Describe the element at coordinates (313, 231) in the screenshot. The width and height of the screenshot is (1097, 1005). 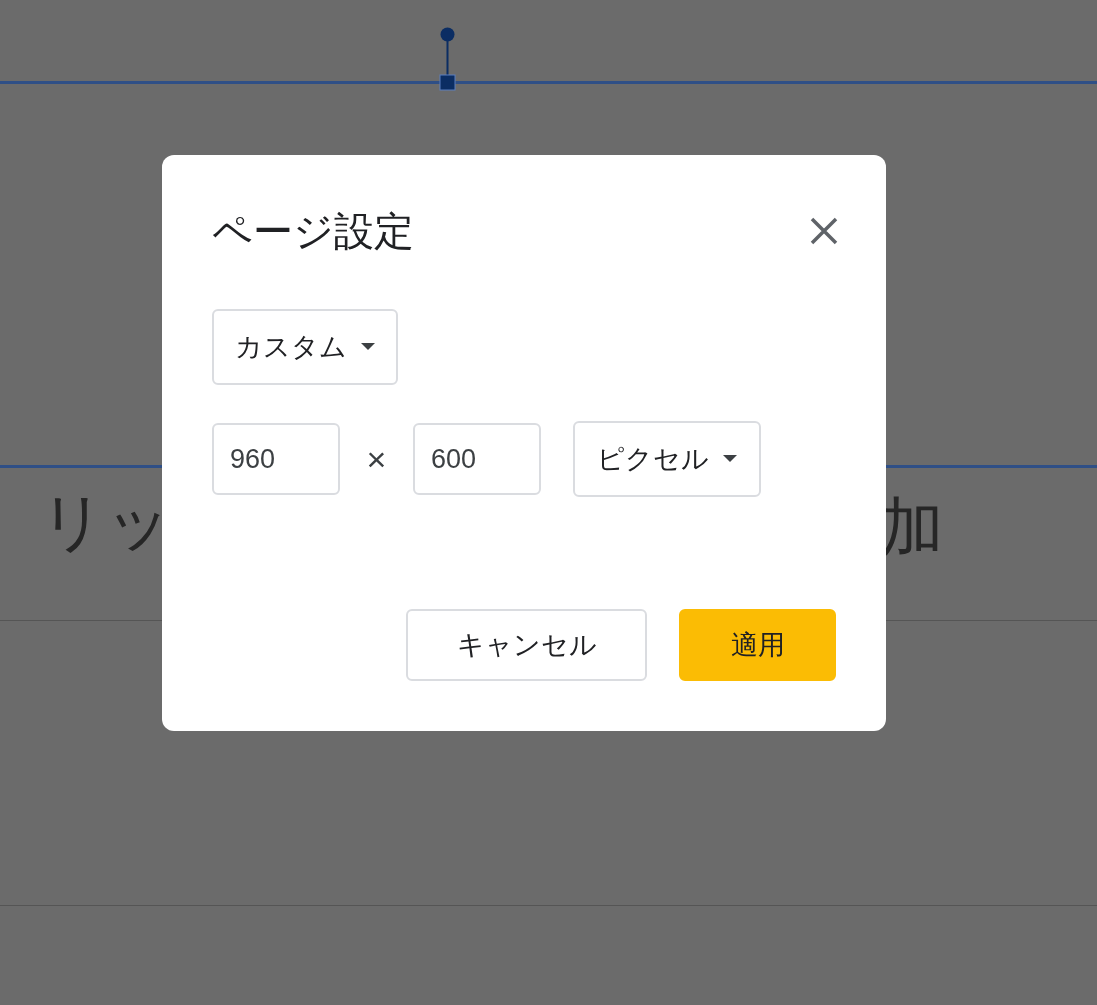
I see `dialog-title: ページ設定` at that location.